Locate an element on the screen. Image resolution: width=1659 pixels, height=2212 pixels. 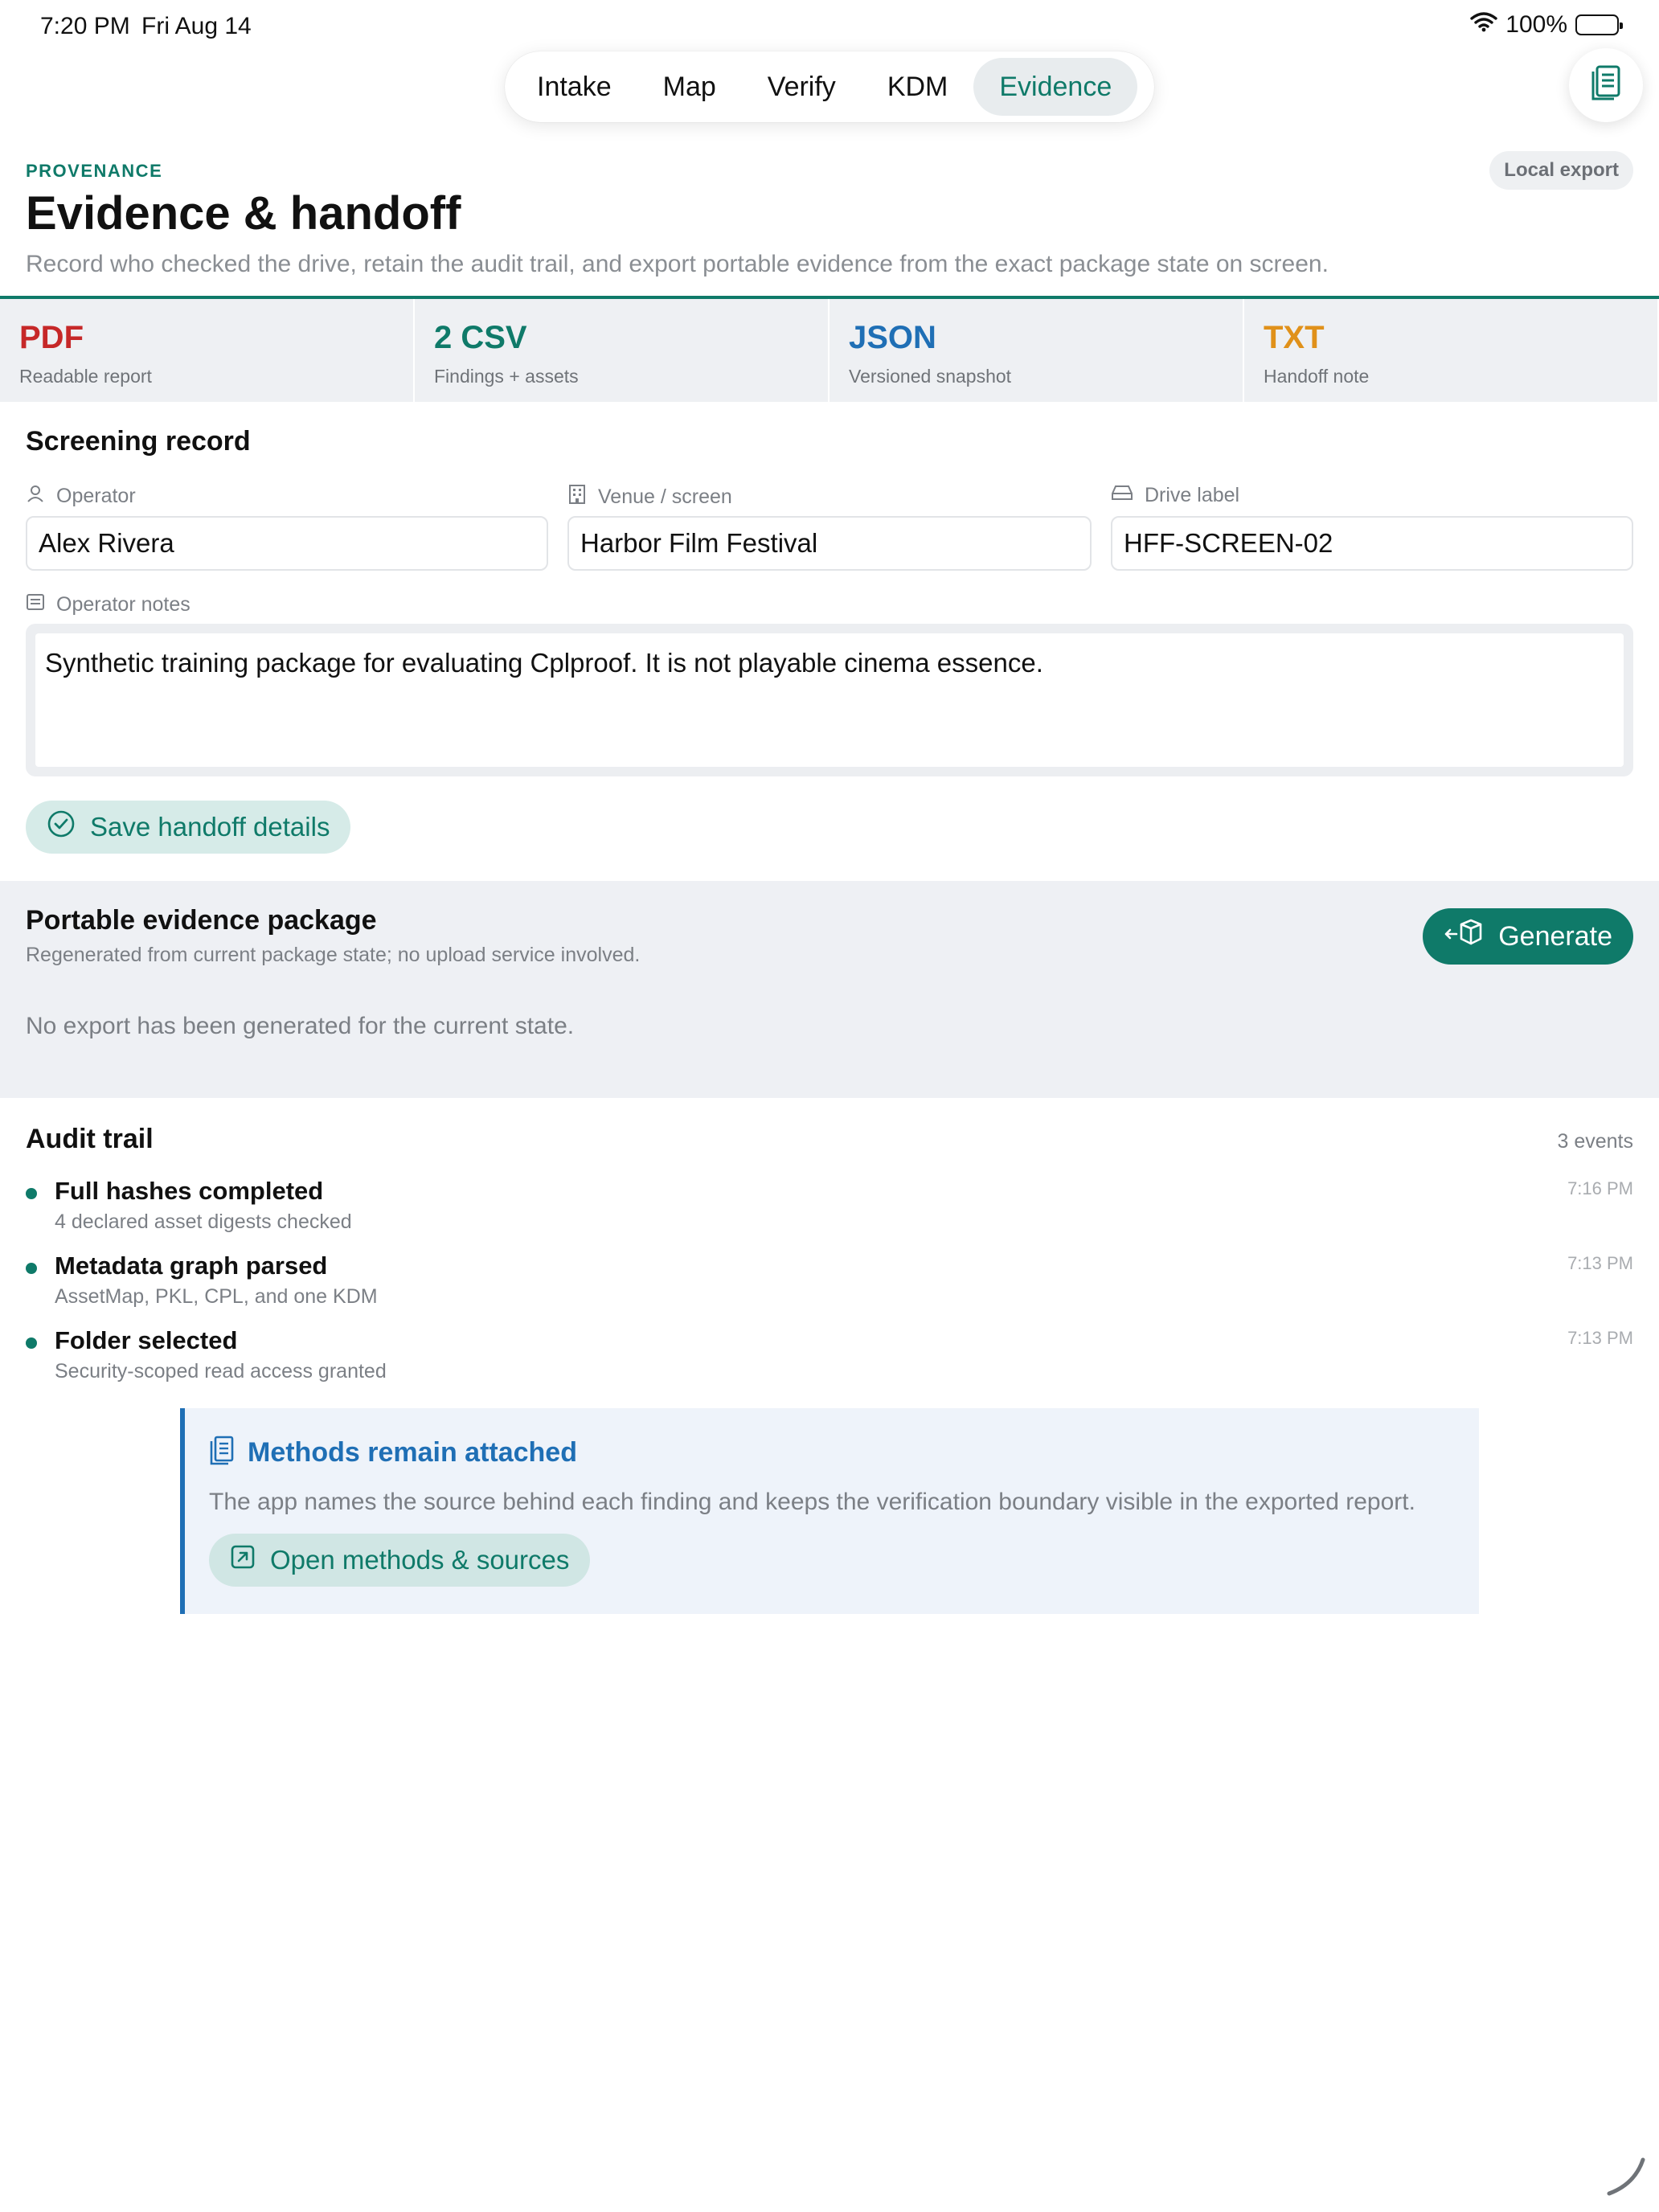
drive-label: Drive label is located at coordinates (1175, 496).